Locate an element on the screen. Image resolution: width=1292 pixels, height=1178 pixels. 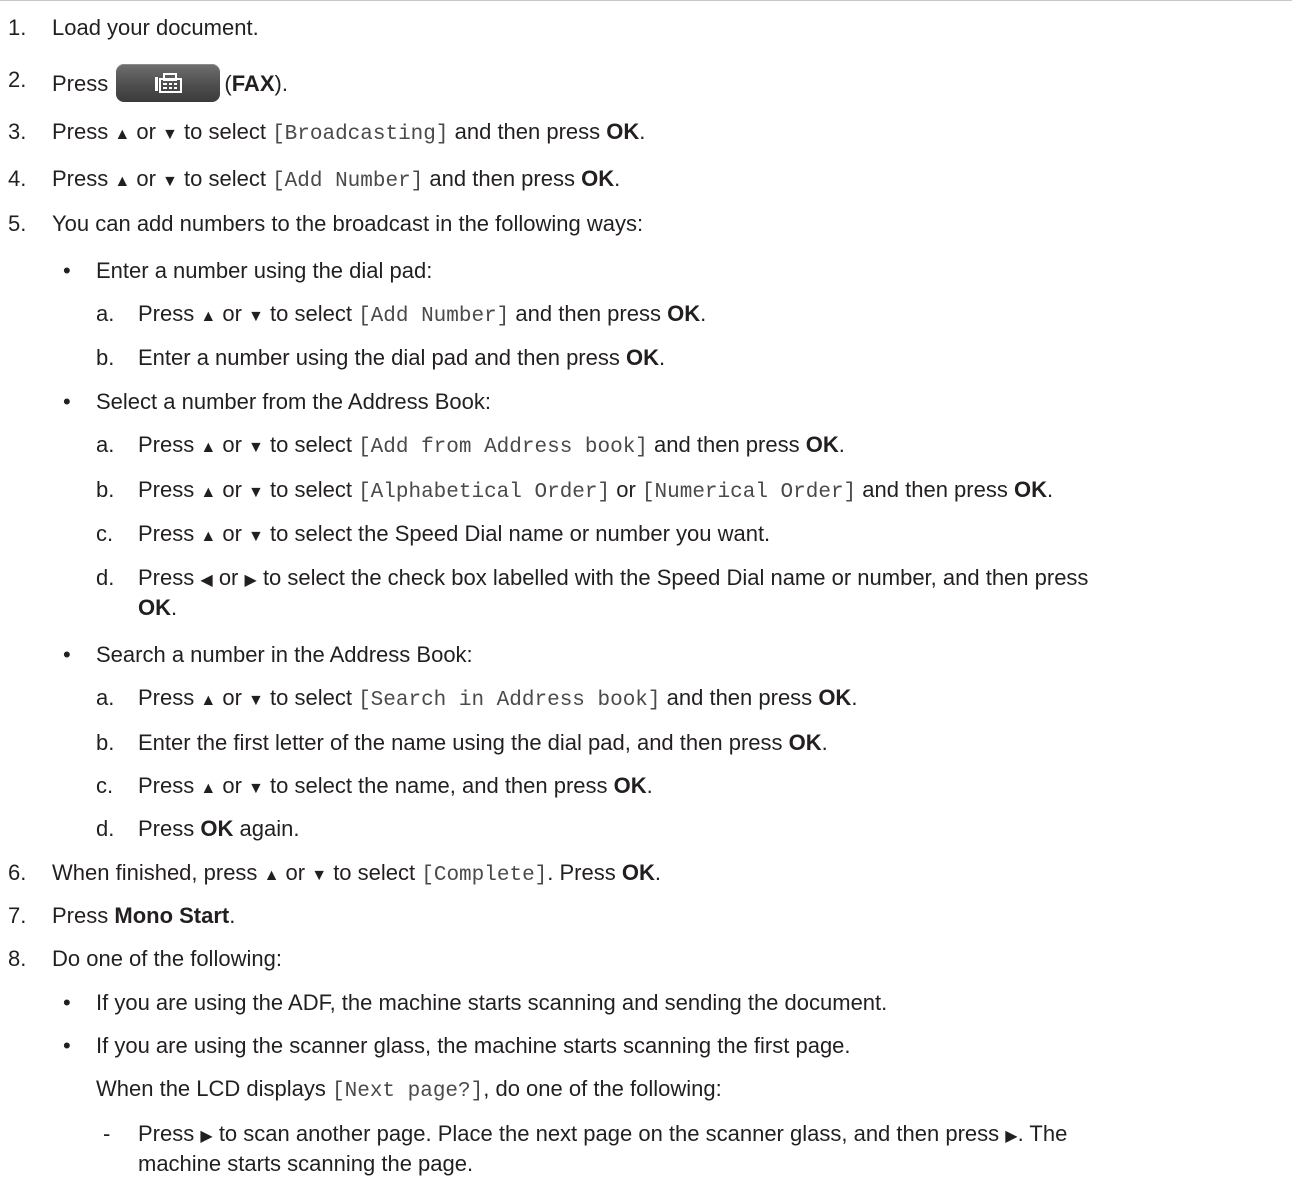
text: to select the name, and then press is located at coordinates (439, 785).